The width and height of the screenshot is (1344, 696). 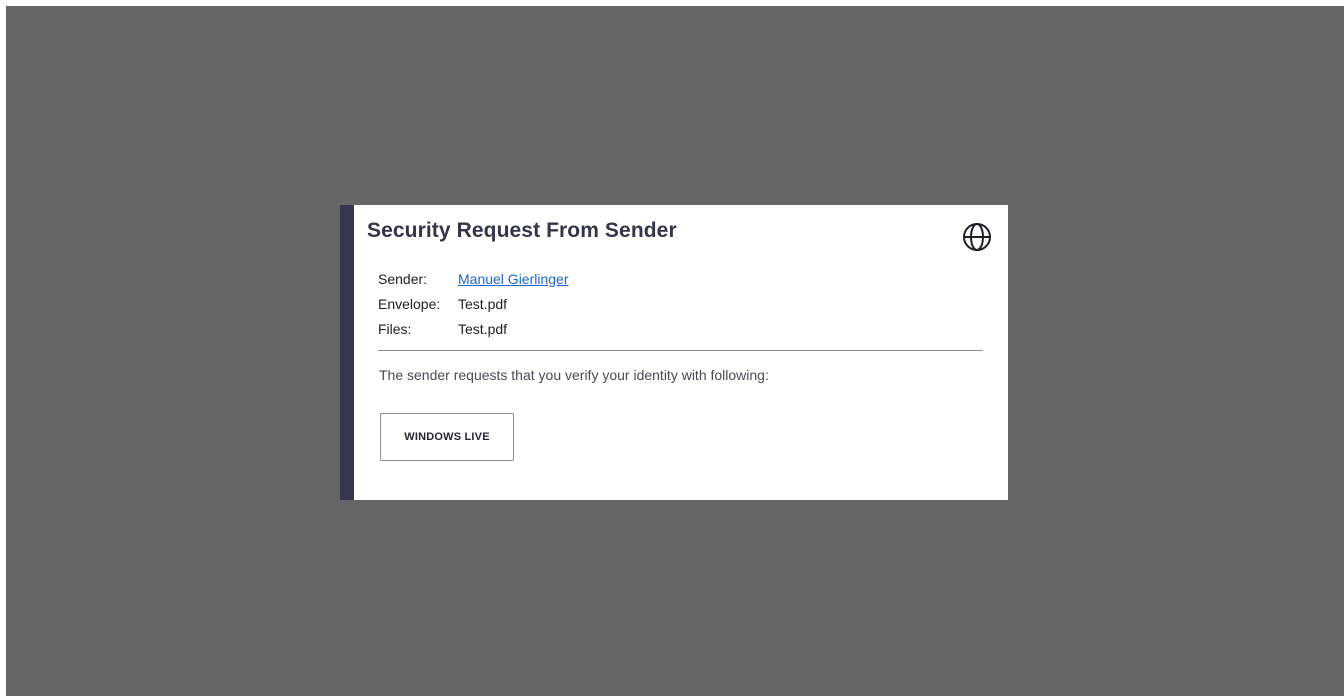 What do you see at coordinates (409, 303) in the screenshot?
I see `detail-label: Envelope:` at bounding box center [409, 303].